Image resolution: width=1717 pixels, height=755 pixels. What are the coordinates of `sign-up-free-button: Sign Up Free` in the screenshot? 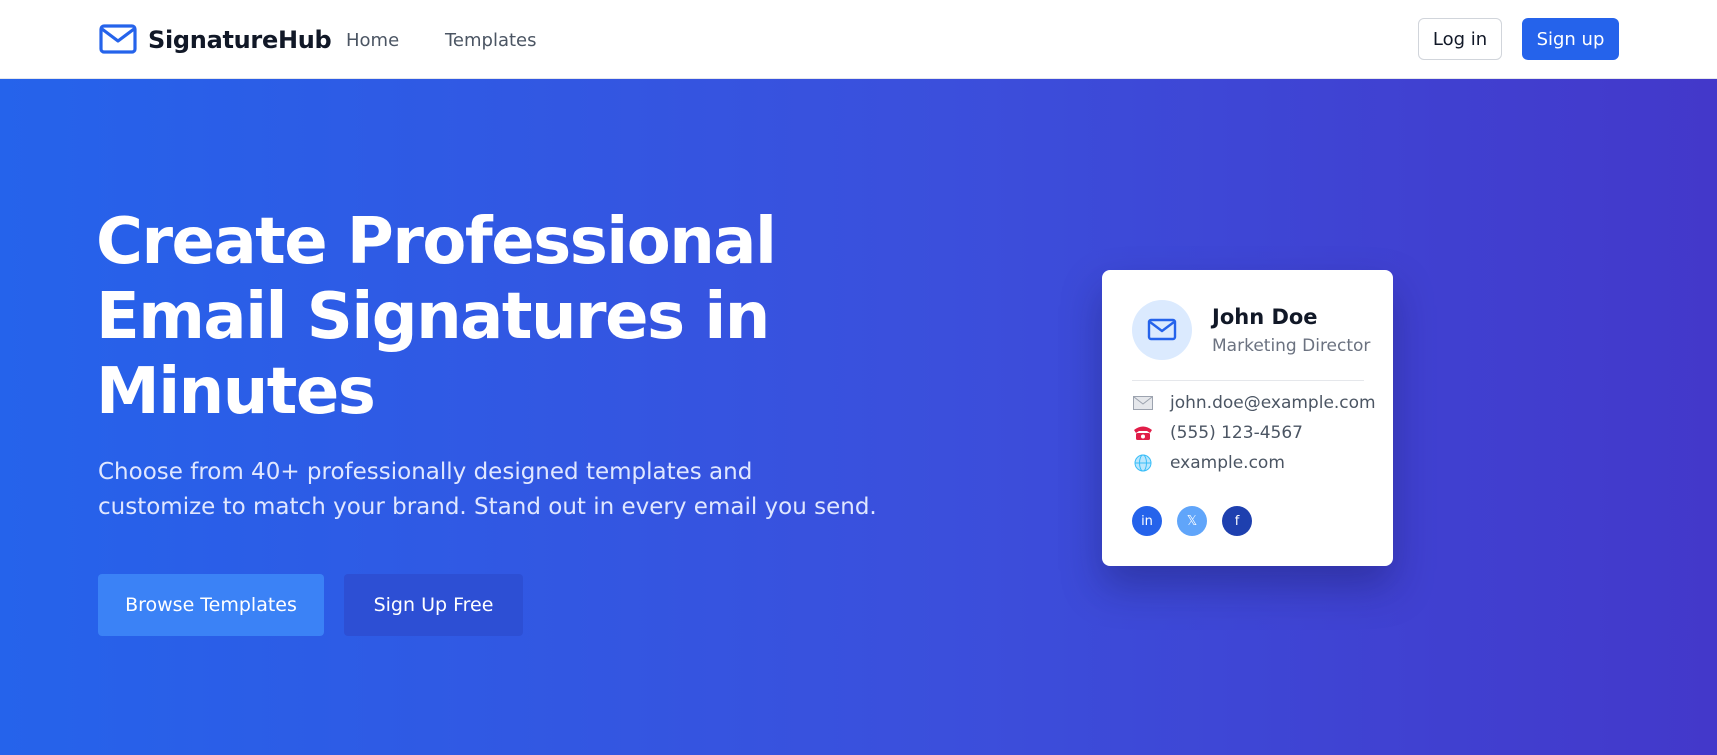 It's located at (433, 605).